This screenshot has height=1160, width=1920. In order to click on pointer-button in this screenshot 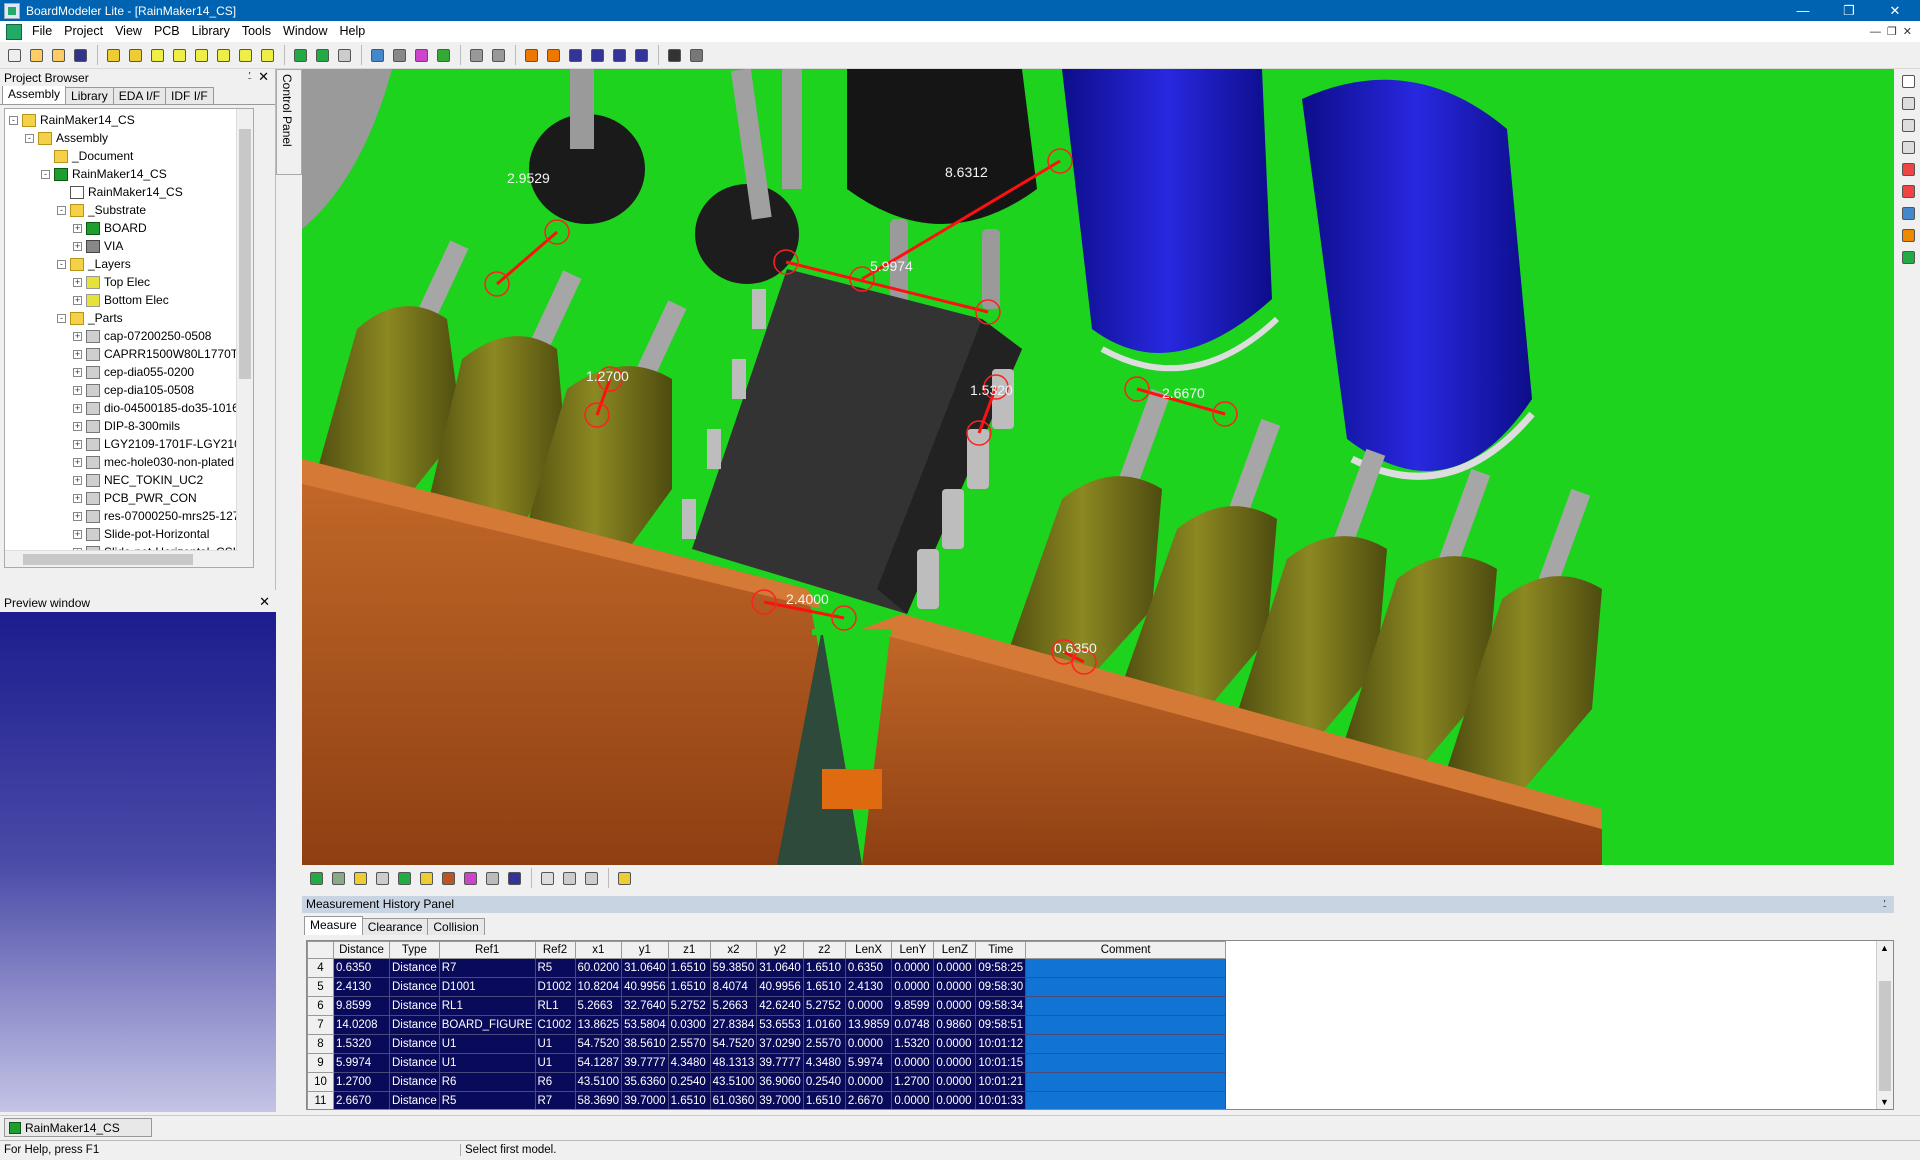, I will do `click(1908, 81)`.